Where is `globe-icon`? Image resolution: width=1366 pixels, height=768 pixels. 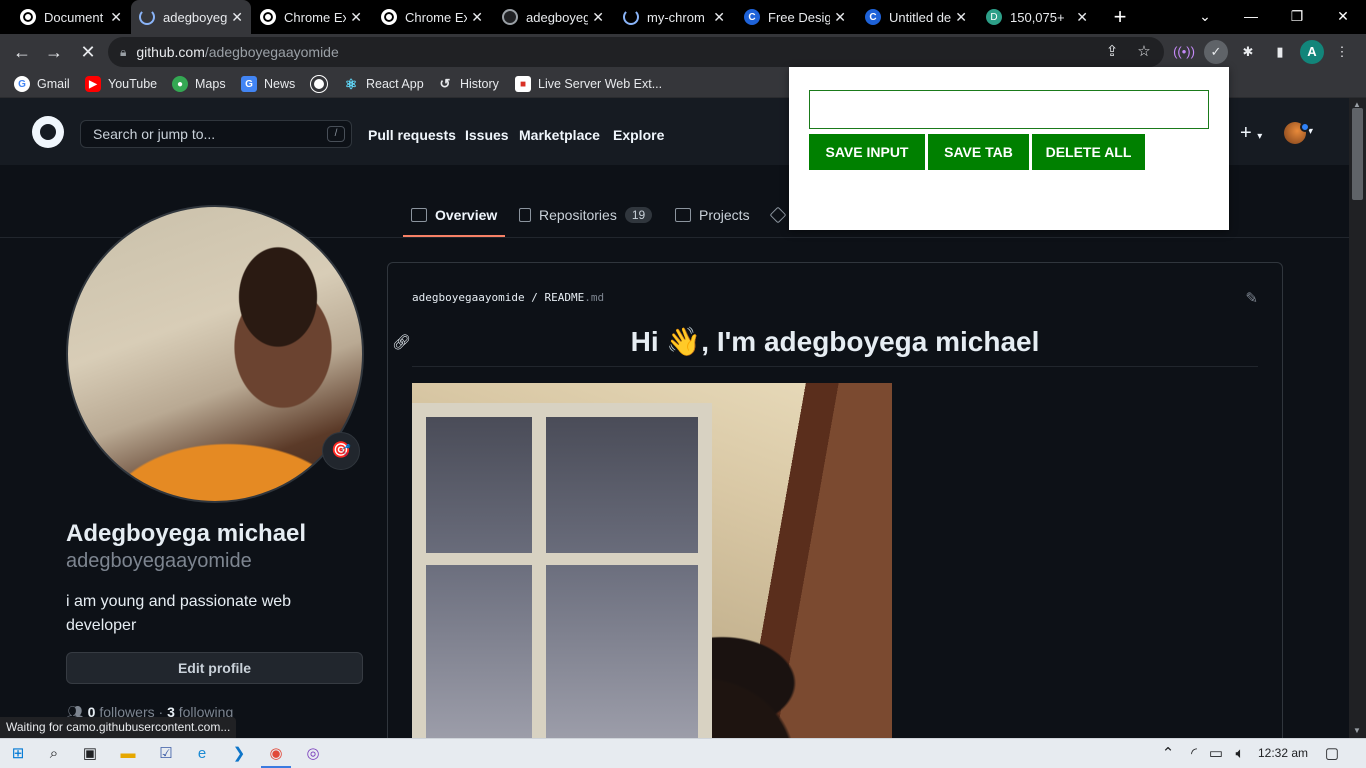
globe-icon is located at coordinates (268, 17).